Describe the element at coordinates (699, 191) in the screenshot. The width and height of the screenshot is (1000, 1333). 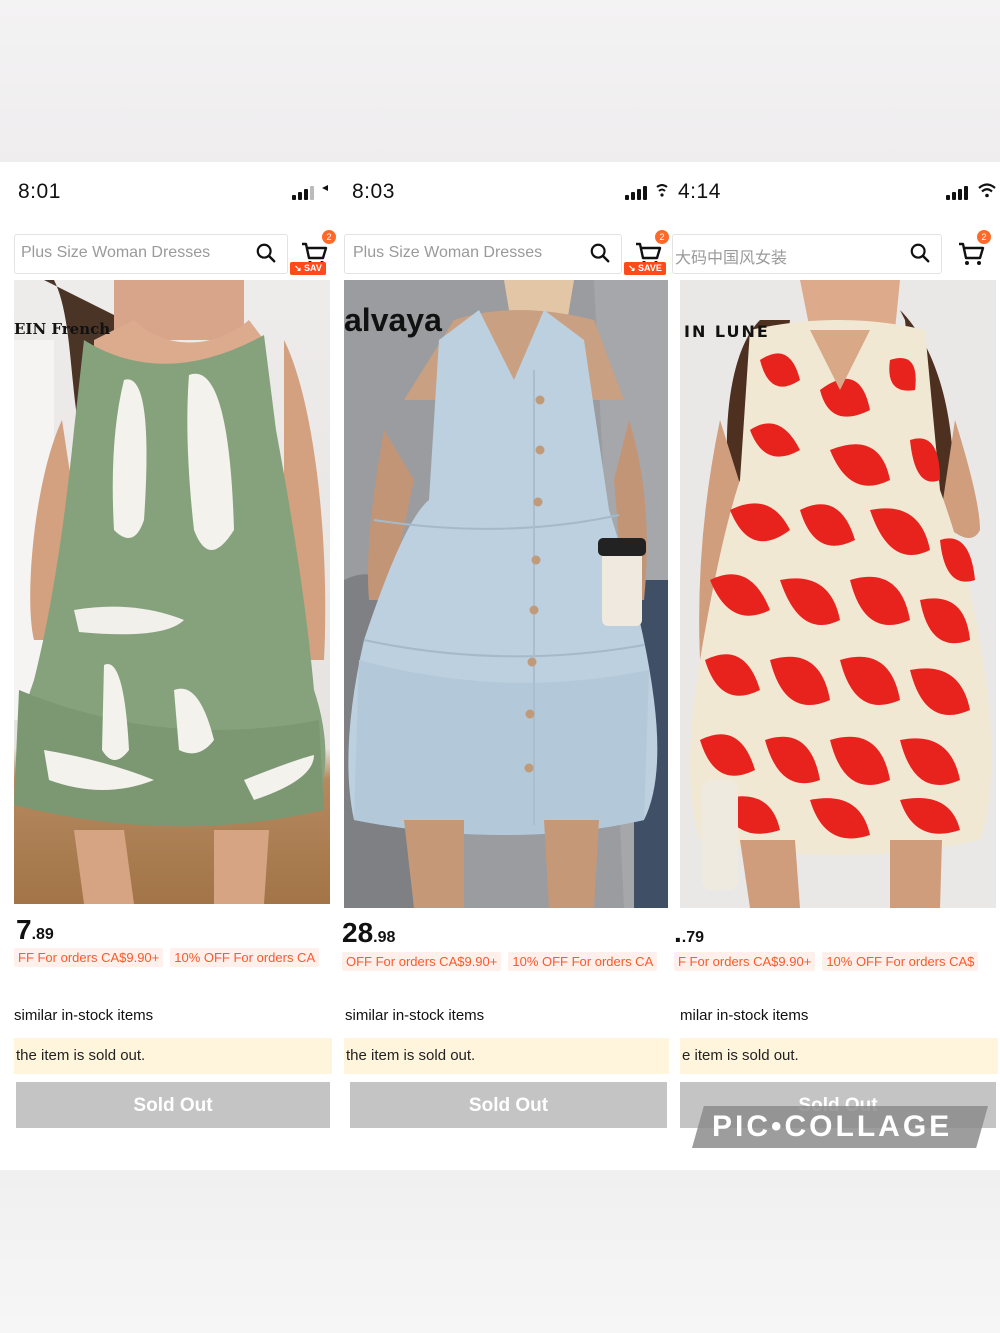
I see `status-time: 4:14` at that location.